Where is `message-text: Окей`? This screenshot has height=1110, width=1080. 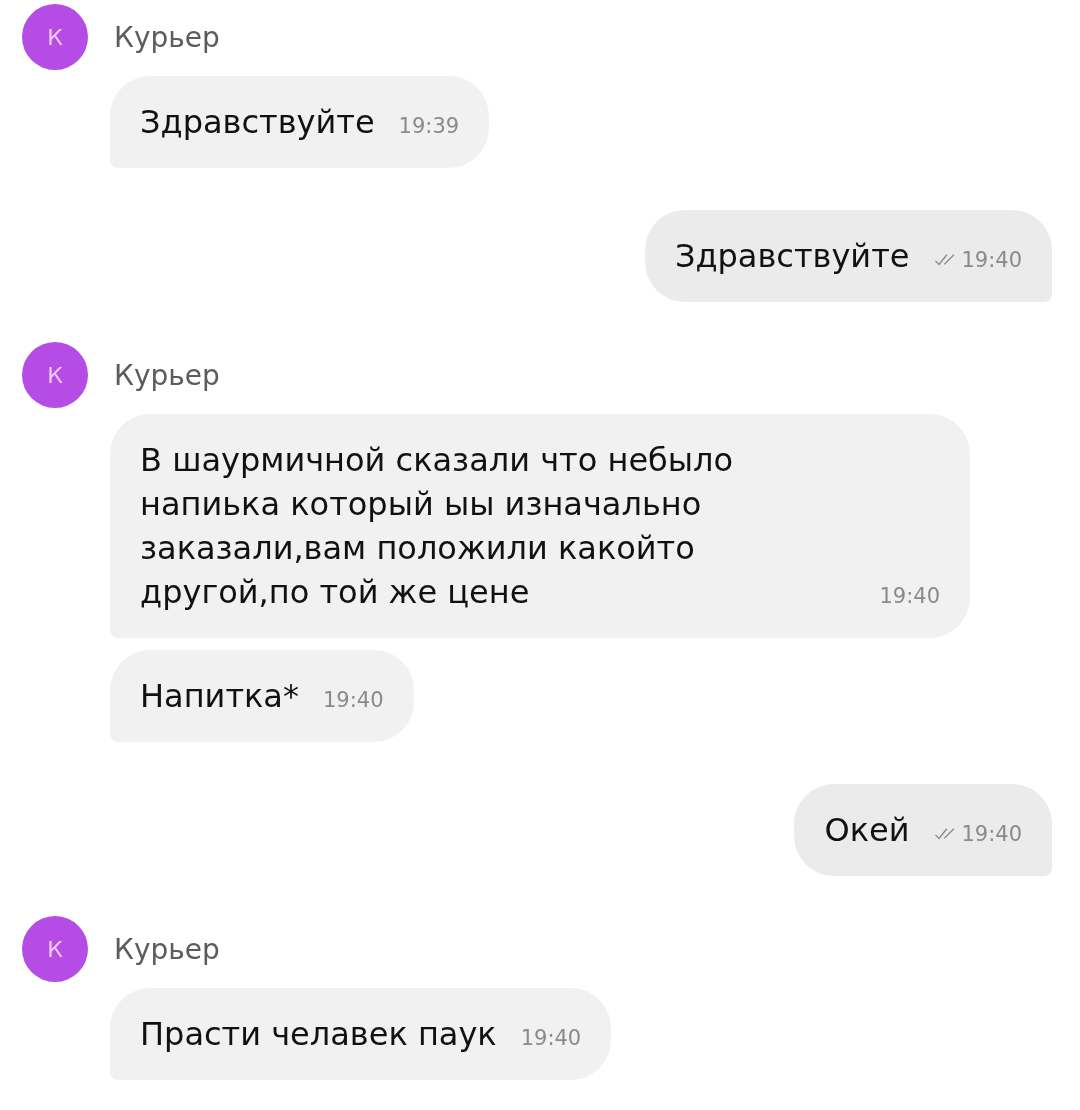
message-text: Окей is located at coordinates (867, 830).